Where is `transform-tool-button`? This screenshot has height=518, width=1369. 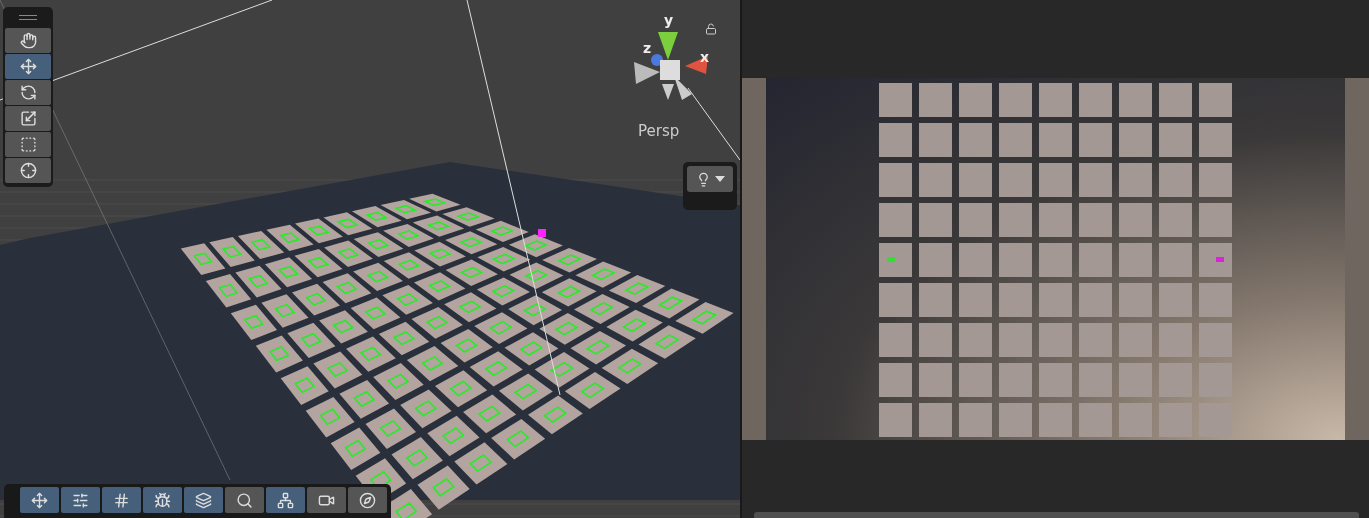
transform-tool-button is located at coordinates (28, 170).